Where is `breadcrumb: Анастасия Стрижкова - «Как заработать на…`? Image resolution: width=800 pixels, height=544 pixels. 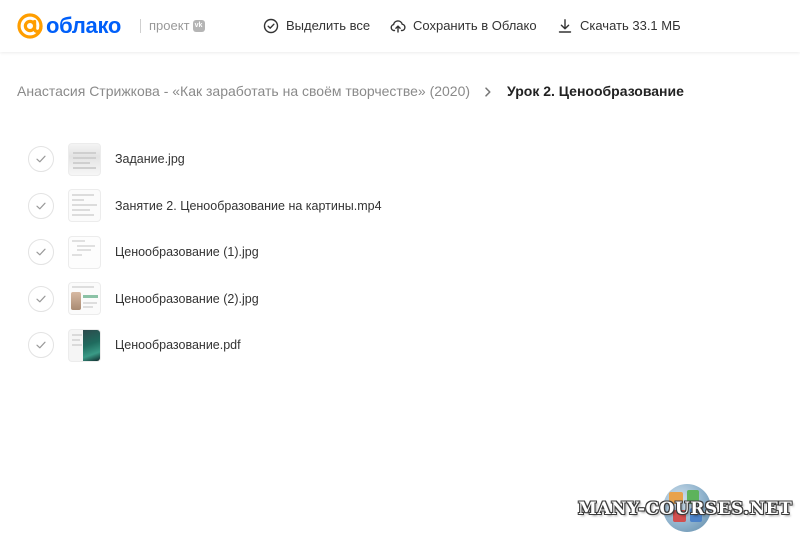
breadcrumb: Анастасия Стрижкова - «Как заработать на… is located at coordinates (350, 91).